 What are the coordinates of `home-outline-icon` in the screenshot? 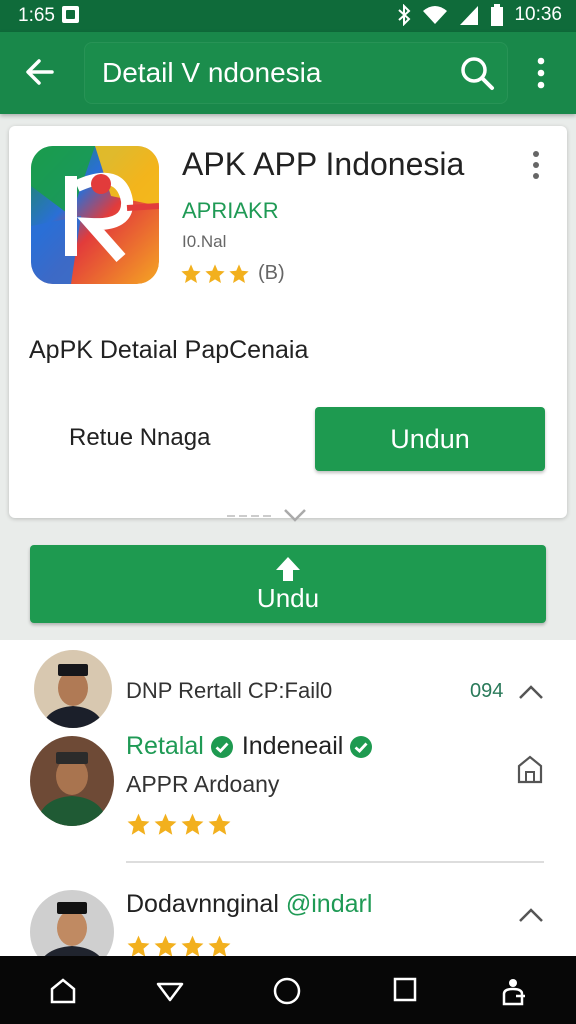 It's located at (530, 769).